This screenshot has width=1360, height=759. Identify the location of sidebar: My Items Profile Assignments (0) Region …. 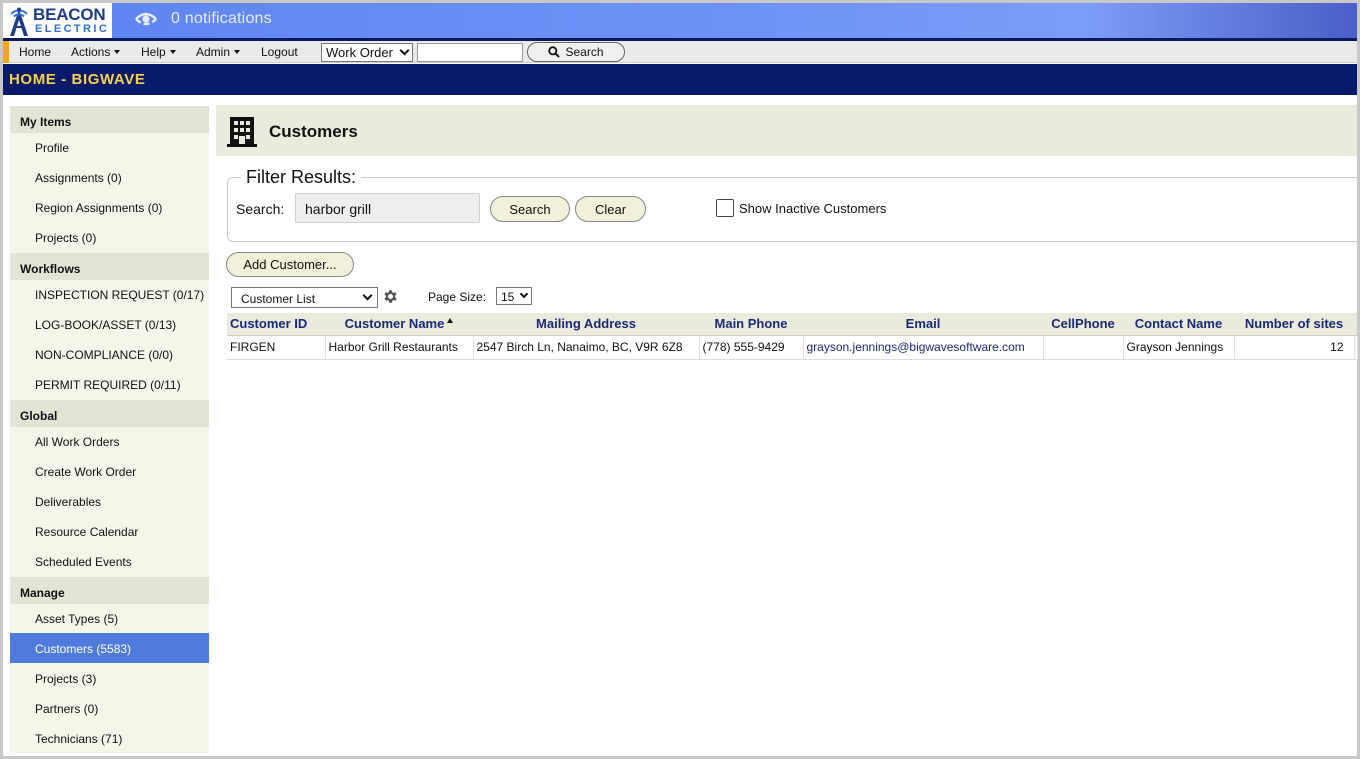
(109, 429).